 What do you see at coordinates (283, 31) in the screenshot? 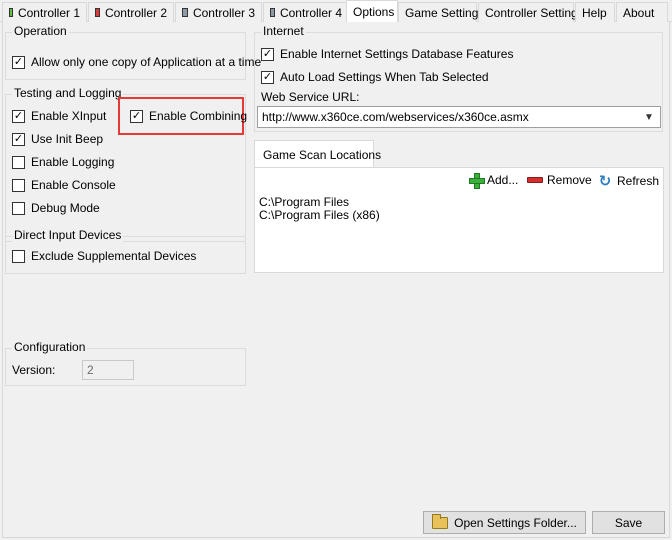
I see `internet-legend: Internet` at bounding box center [283, 31].